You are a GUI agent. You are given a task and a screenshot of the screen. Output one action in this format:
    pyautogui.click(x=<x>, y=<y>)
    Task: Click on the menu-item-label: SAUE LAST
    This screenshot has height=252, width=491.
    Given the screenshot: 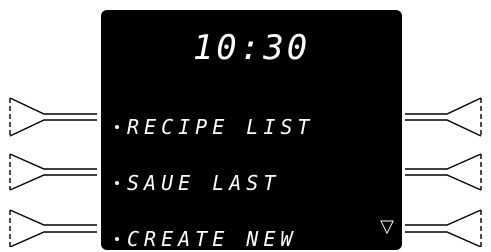 What is the action you would take?
    pyautogui.click(x=204, y=183)
    